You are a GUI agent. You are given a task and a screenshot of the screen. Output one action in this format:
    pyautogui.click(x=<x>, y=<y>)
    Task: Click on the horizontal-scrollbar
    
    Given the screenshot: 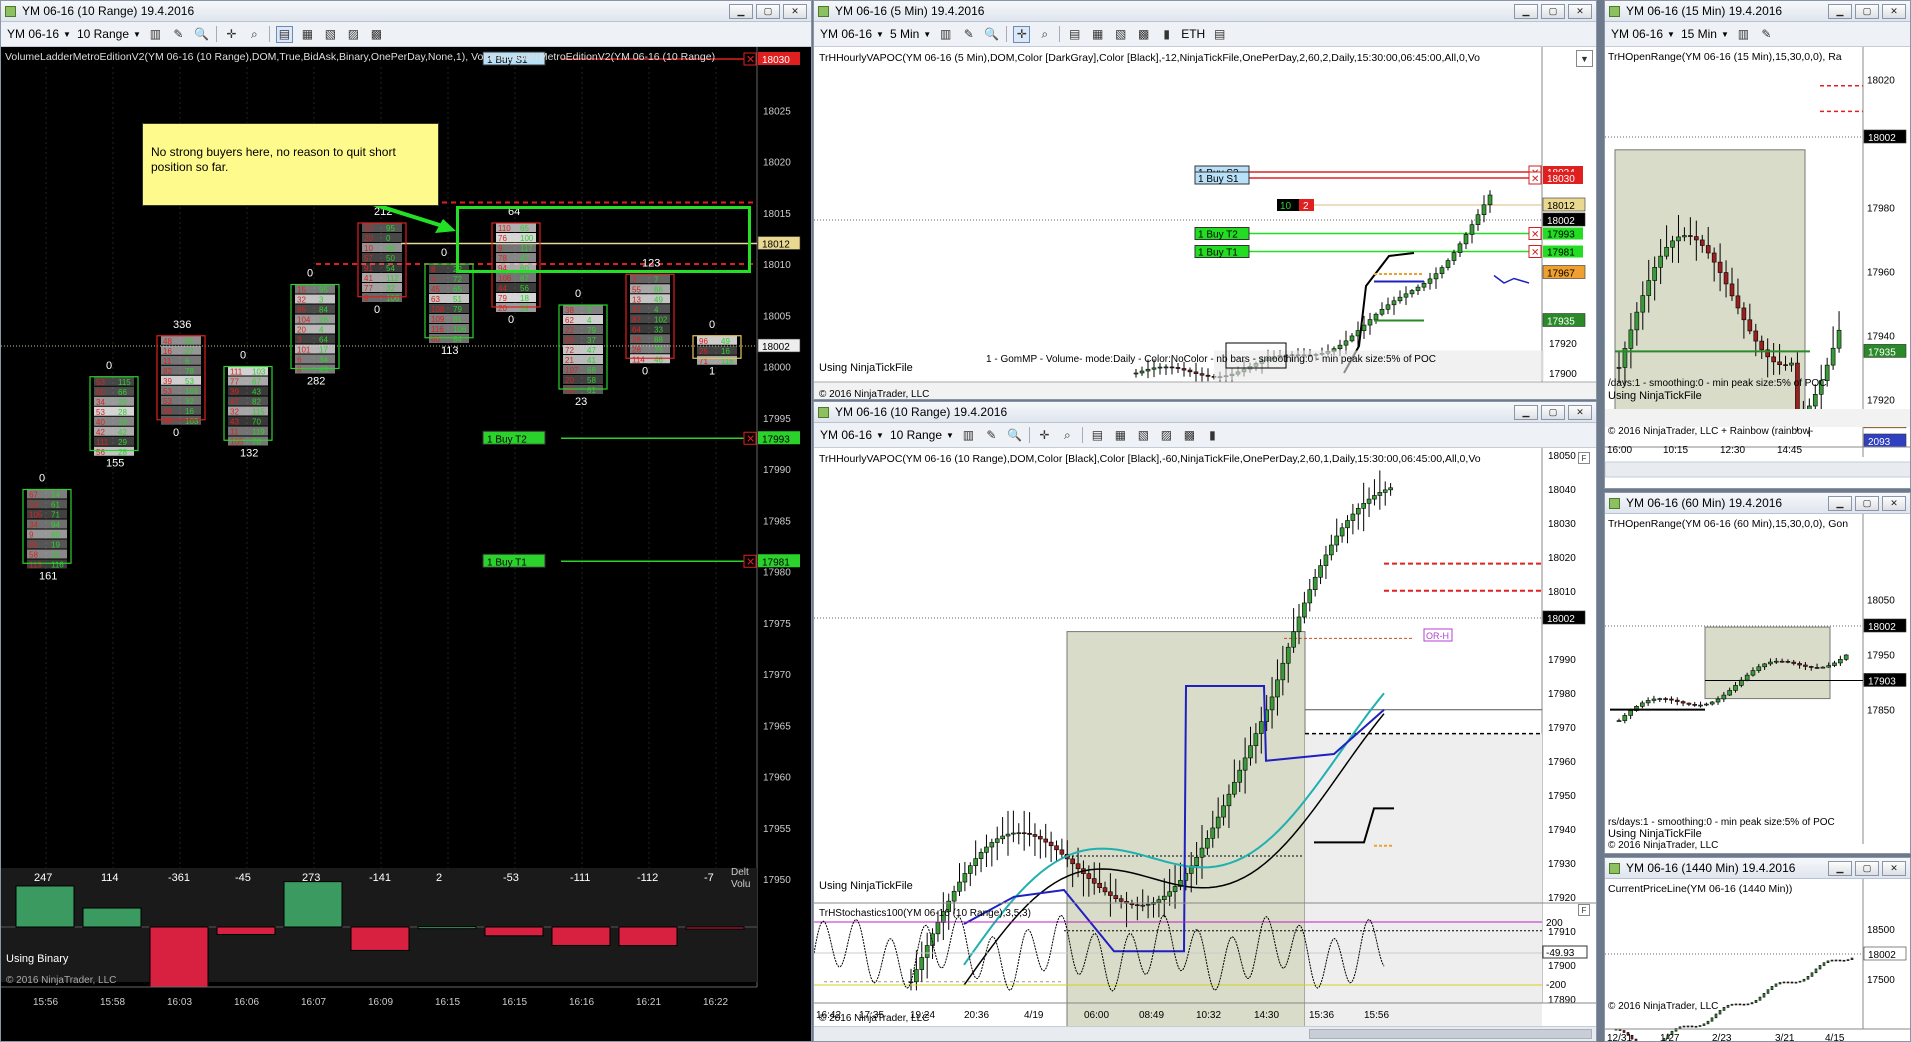 What is the action you would take?
    pyautogui.click(x=1205, y=1033)
    